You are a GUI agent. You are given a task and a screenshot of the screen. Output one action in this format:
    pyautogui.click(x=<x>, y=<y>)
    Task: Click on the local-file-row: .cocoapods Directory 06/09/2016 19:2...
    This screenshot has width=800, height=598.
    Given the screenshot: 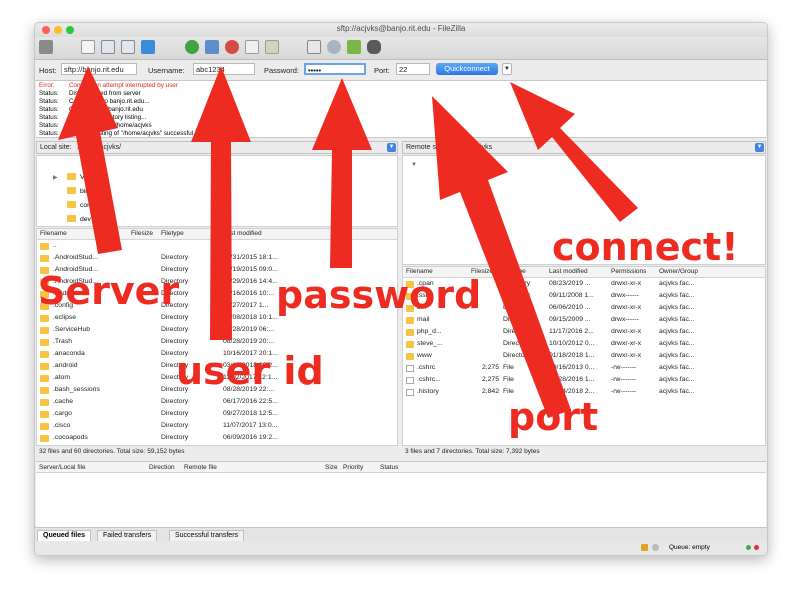 What is the action you would take?
    pyautogui.click(x=217, y=438)
    